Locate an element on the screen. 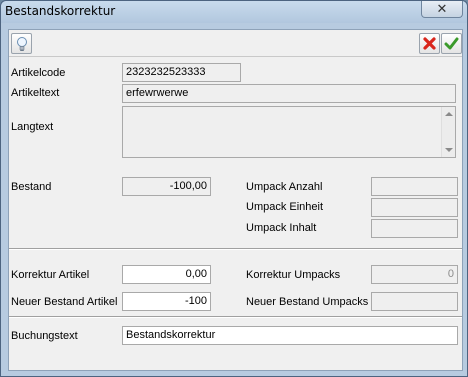  scroll-down-icon is located at coordinates (449, 150).